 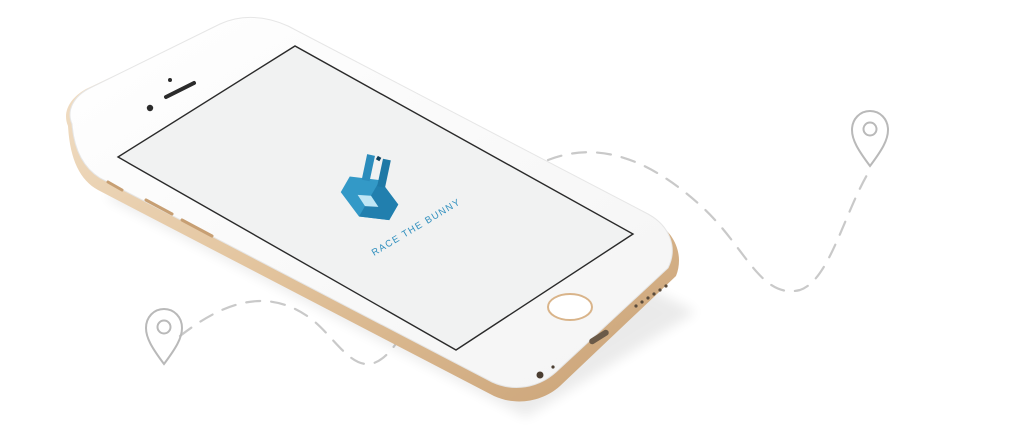 What do you see at coordinates (164, 336) in the screenshot?
I see `map-pin-start-icon` at bounding box center [164, 336].